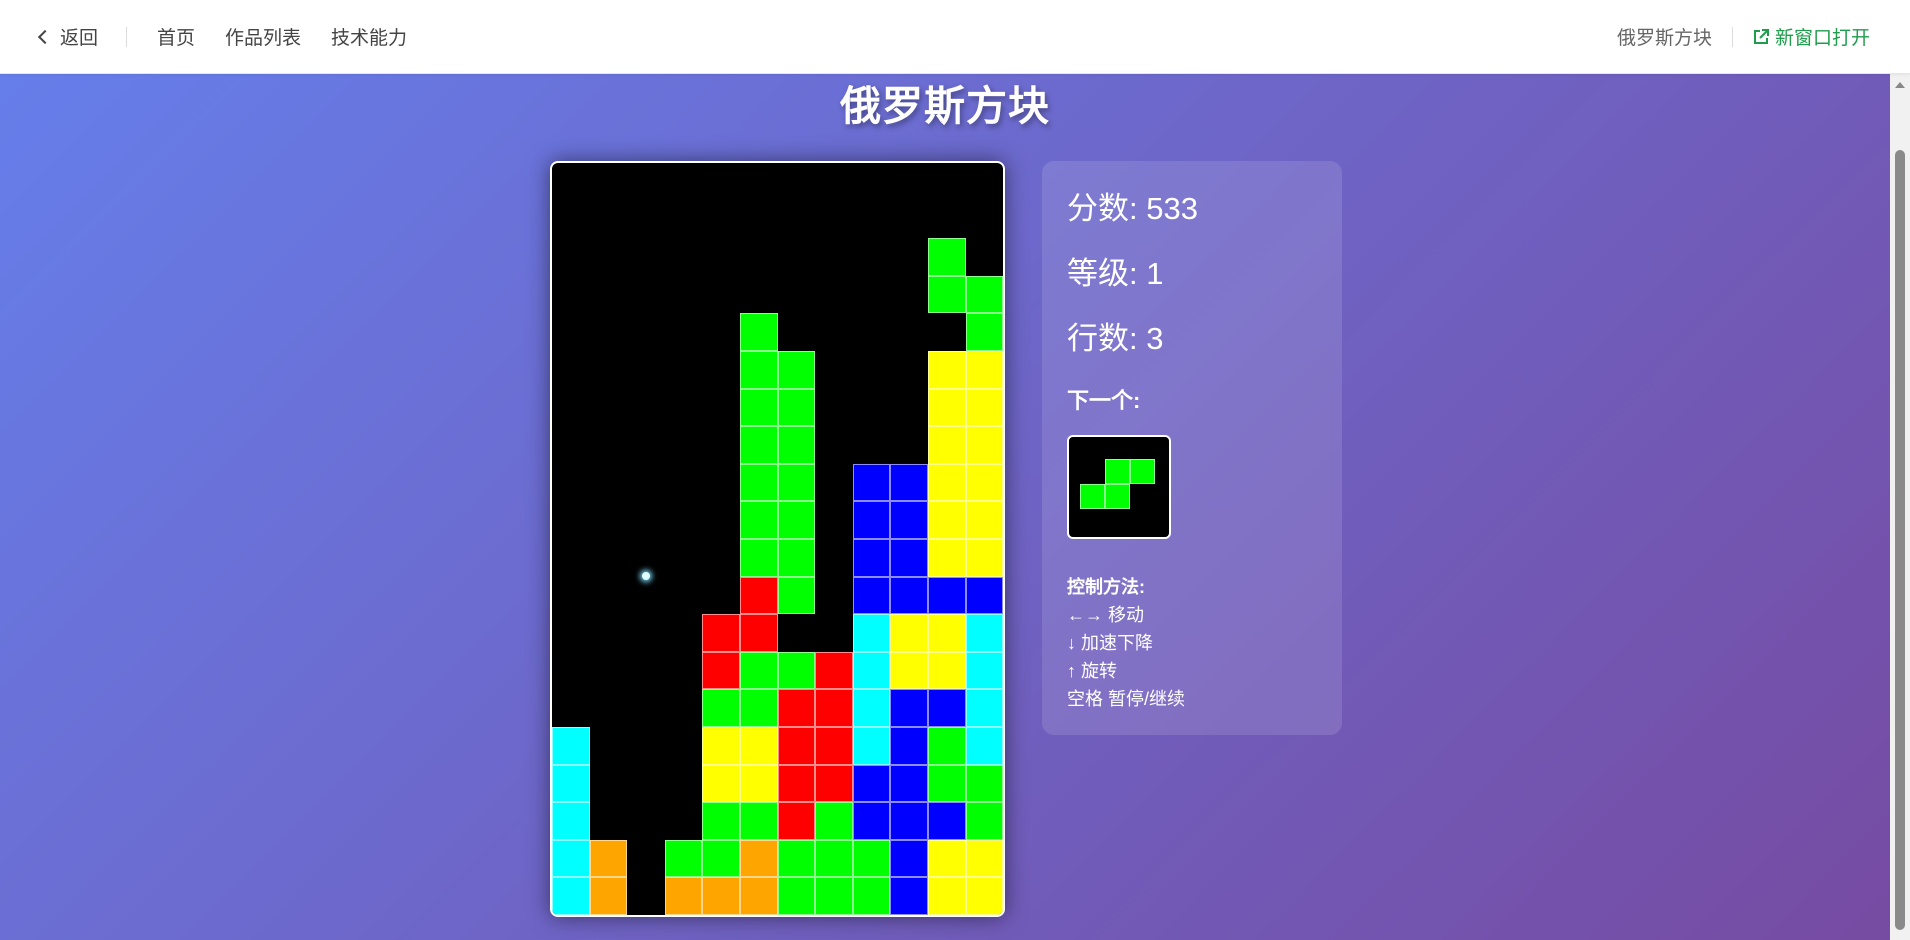 This screenshot has width=1910, height=940. What do you see at coordinates (1761, 36) in the screenshot?
I see `external-link-icon` at bounding box center [1761, 36].